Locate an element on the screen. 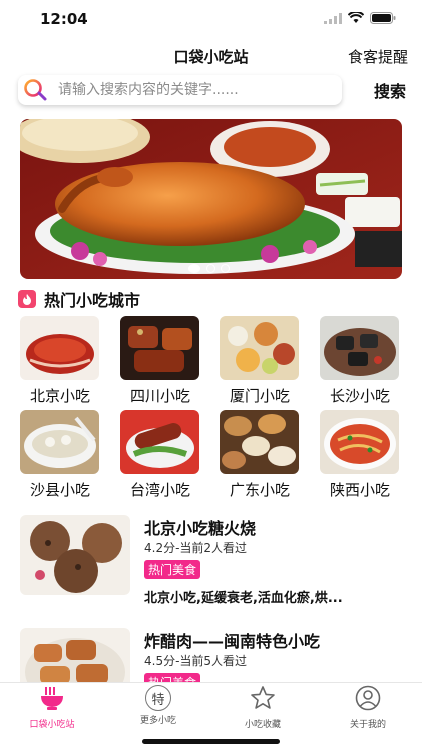 The image size is (422, 750). tab-about-me: 关于我的 is located at coordinates (368, 707).